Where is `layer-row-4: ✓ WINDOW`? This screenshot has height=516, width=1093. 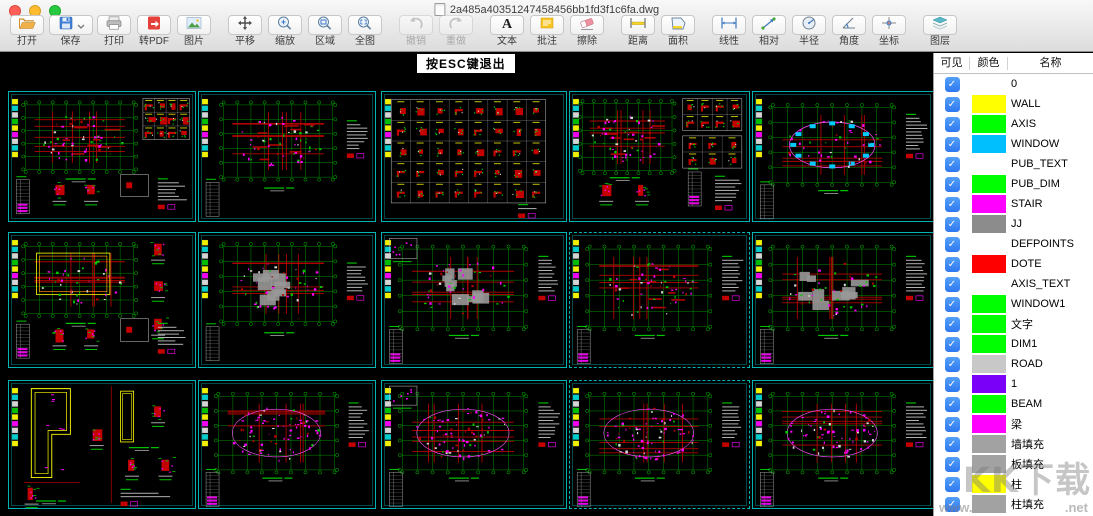
layer-row-4: ✓ WINDOW is located at coordinates (1013, 144).